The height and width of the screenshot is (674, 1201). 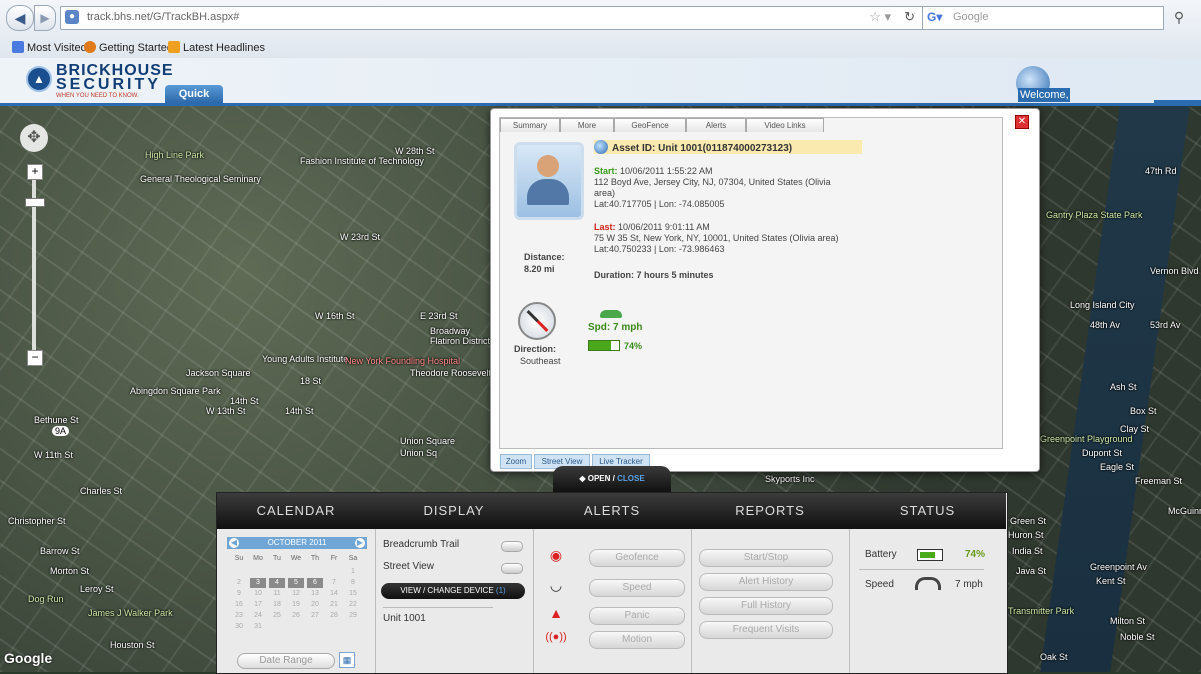 I want to click on frequent-visits-button: Frequent Visits, so click(x=766, y=630).